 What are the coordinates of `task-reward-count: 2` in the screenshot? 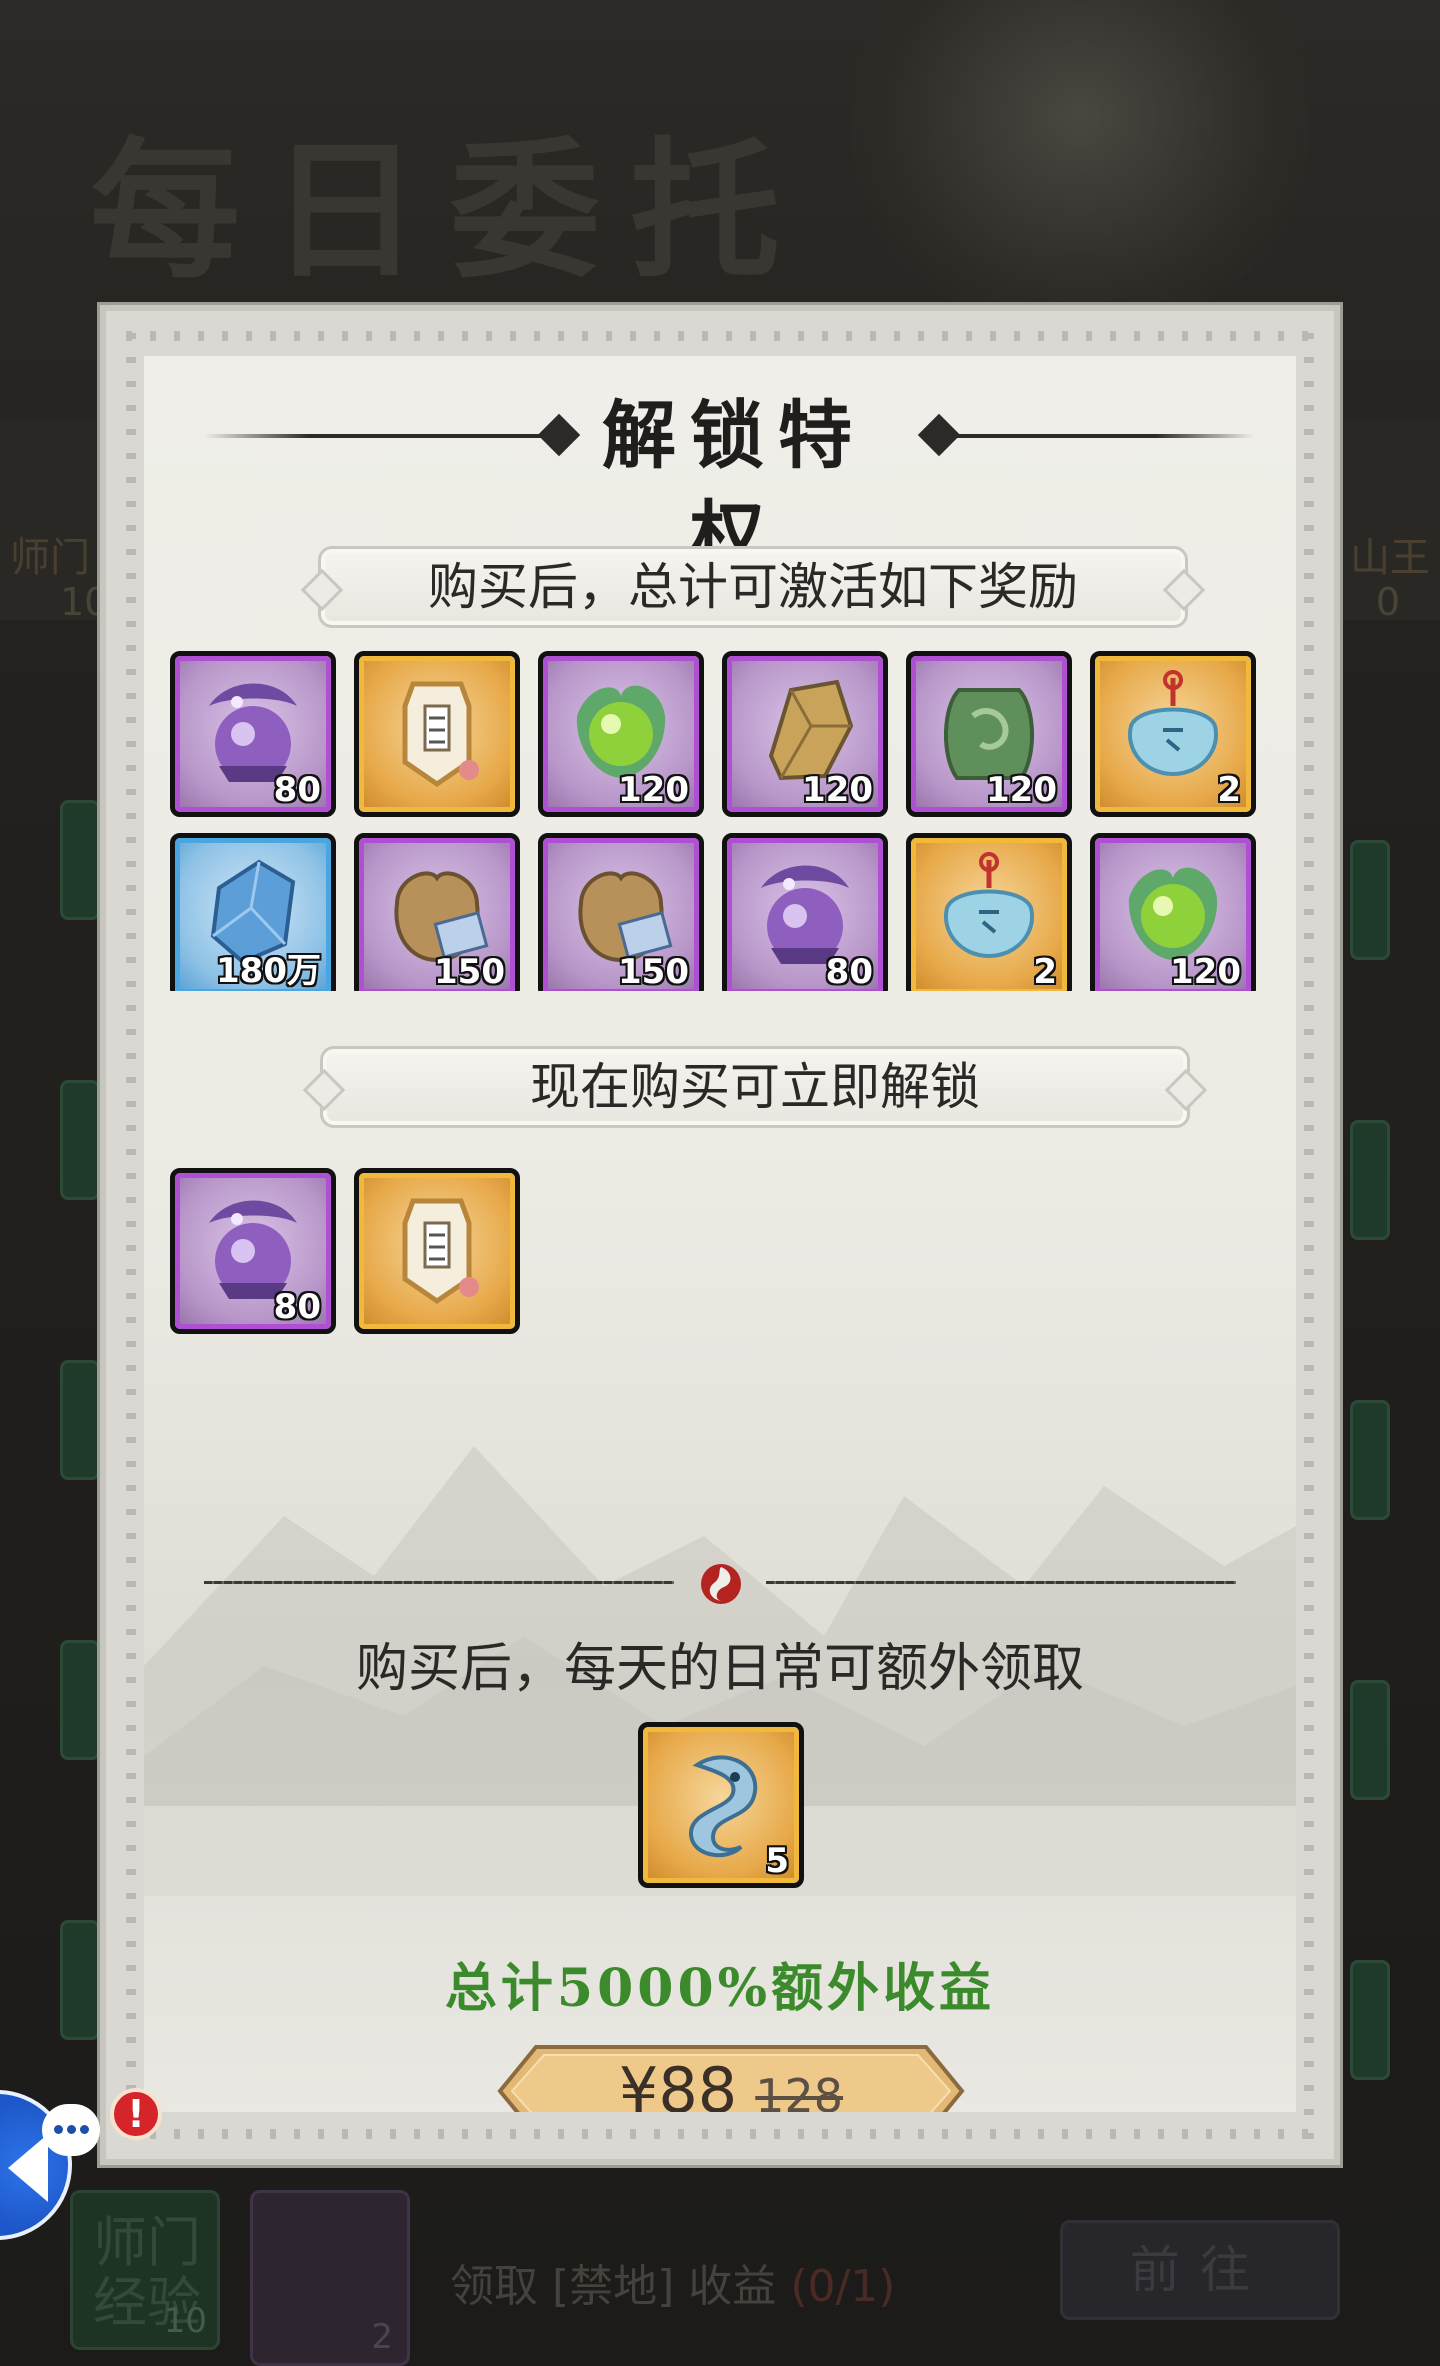 It's located at (382, 2337).